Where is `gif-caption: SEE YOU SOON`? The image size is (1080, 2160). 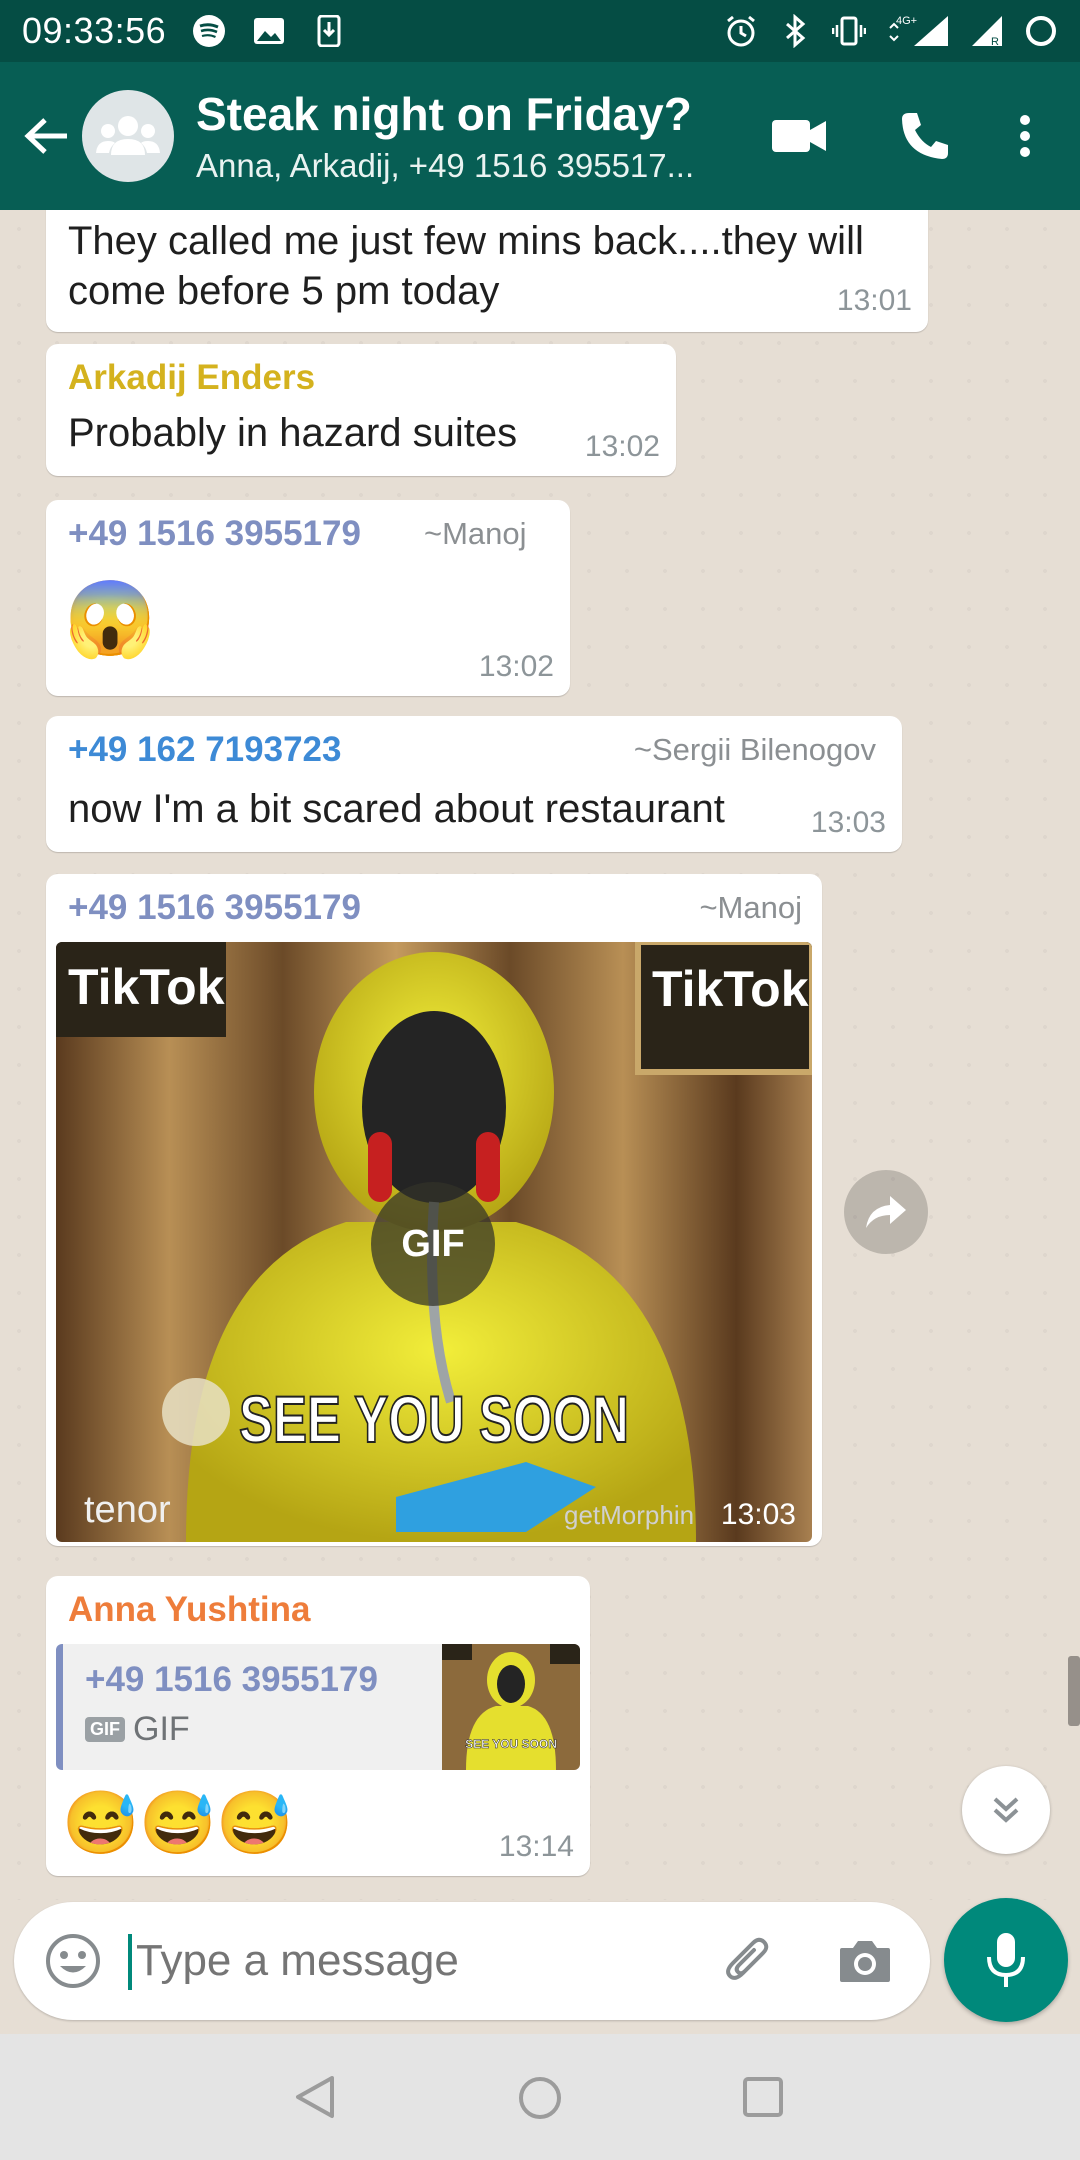
gif-caption: SEE YOU SOON is located at coordinates (434, 1419).